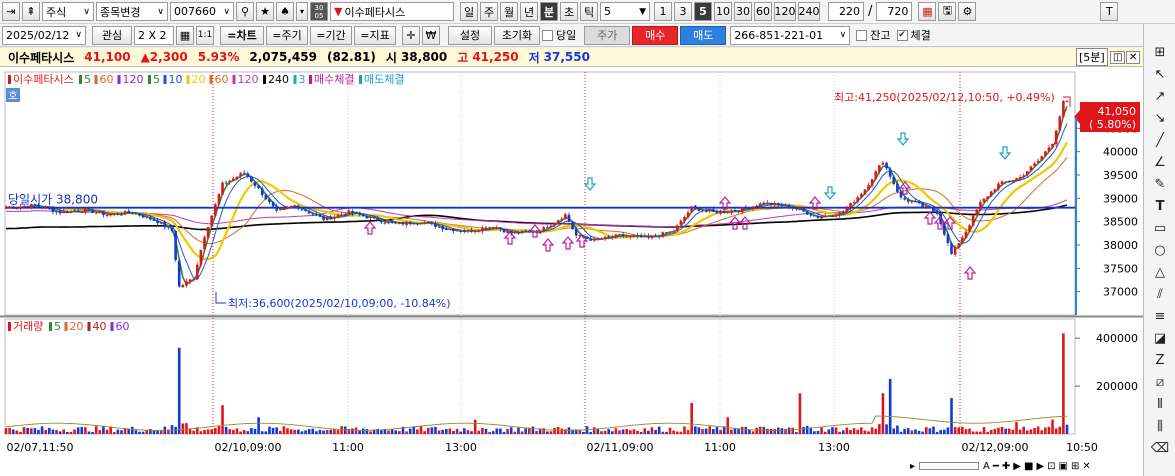  Describe the element at coordinates (703, 35) in the screenshot. I see `sell-button: 매도` at that location.